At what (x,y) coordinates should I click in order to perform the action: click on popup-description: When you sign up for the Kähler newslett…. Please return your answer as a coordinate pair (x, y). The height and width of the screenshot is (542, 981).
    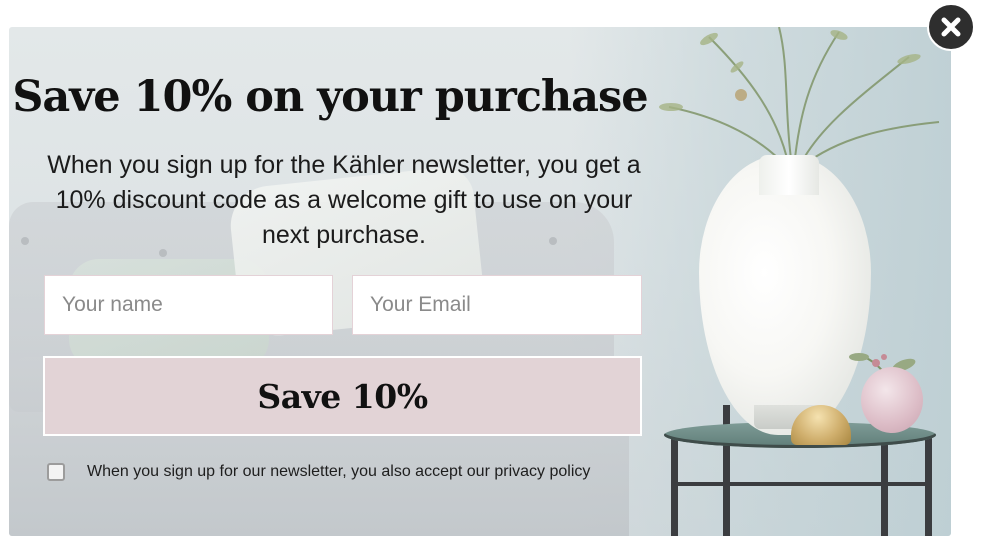
    Looking at the image, I should click on (344, 200).